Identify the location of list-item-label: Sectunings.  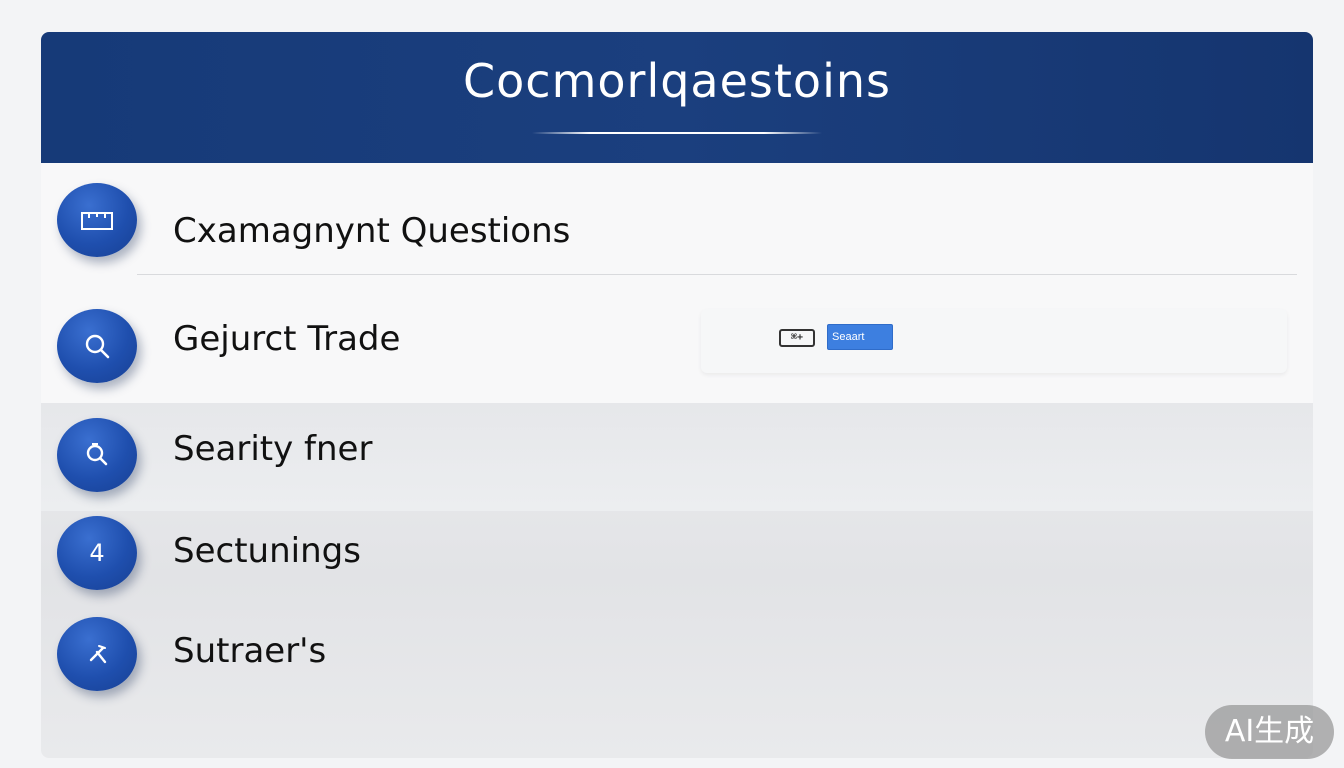
(267, 551).